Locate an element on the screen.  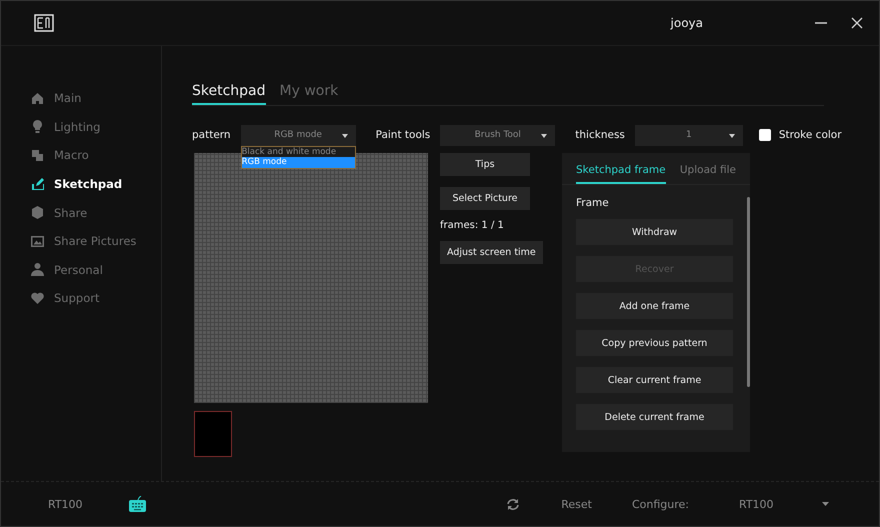
sidebar-item: Sketchpad is located at coordinates (81, 184).